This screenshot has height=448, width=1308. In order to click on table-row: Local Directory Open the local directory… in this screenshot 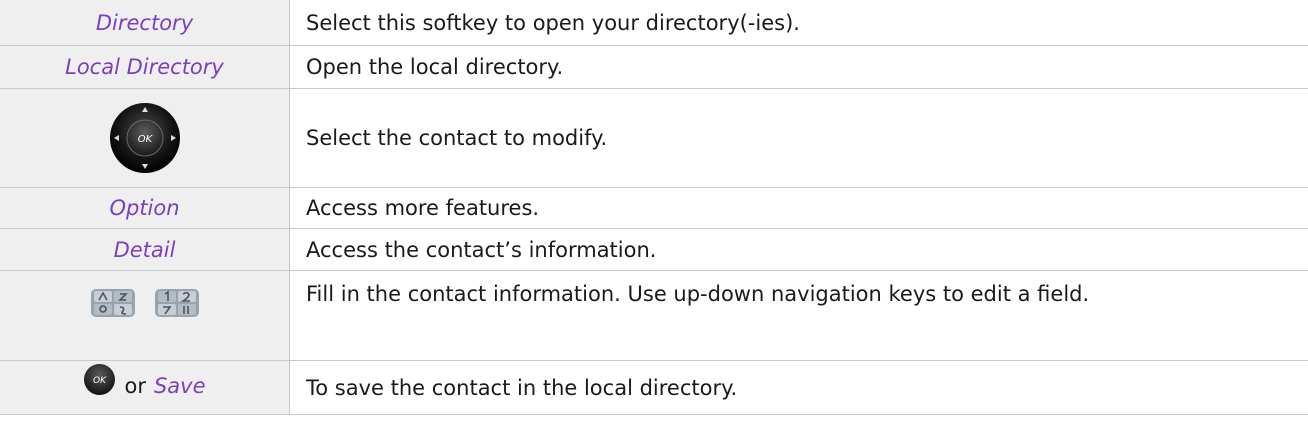, I will do `click(654, 67)`.